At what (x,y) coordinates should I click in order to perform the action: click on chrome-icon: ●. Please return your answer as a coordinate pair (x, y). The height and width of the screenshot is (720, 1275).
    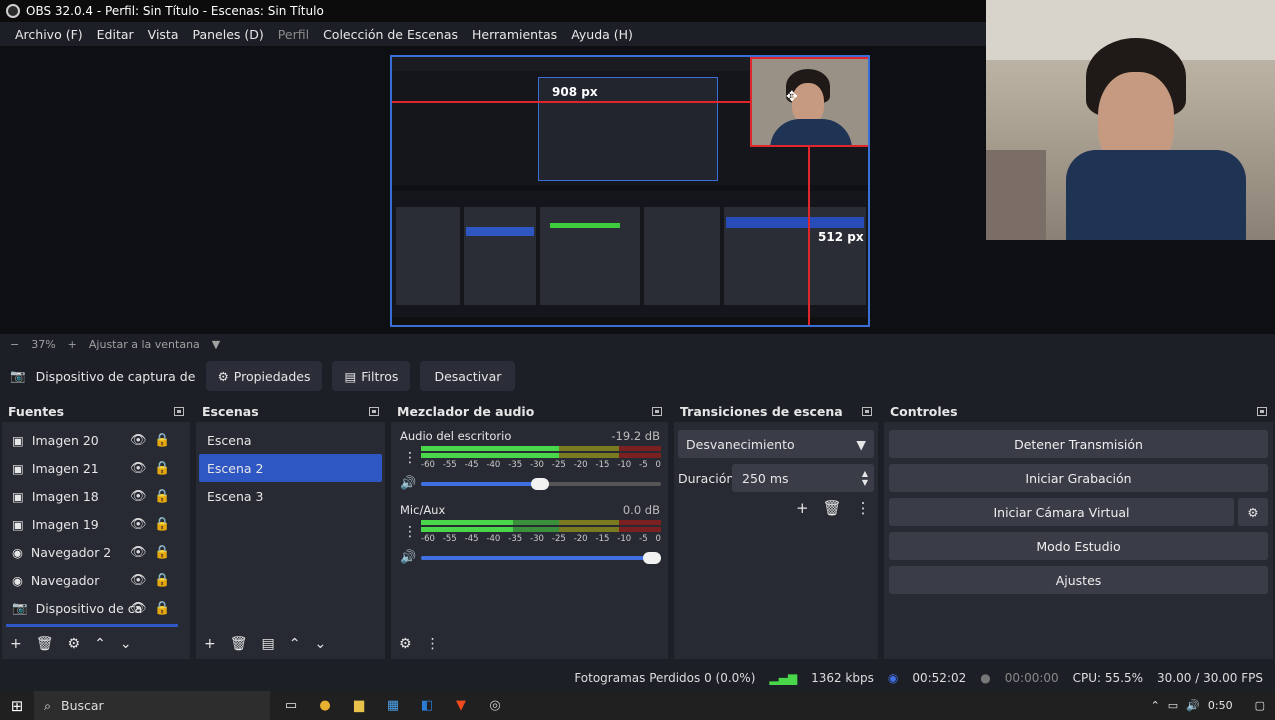
    Looking at the image, I should click on (325, 705).